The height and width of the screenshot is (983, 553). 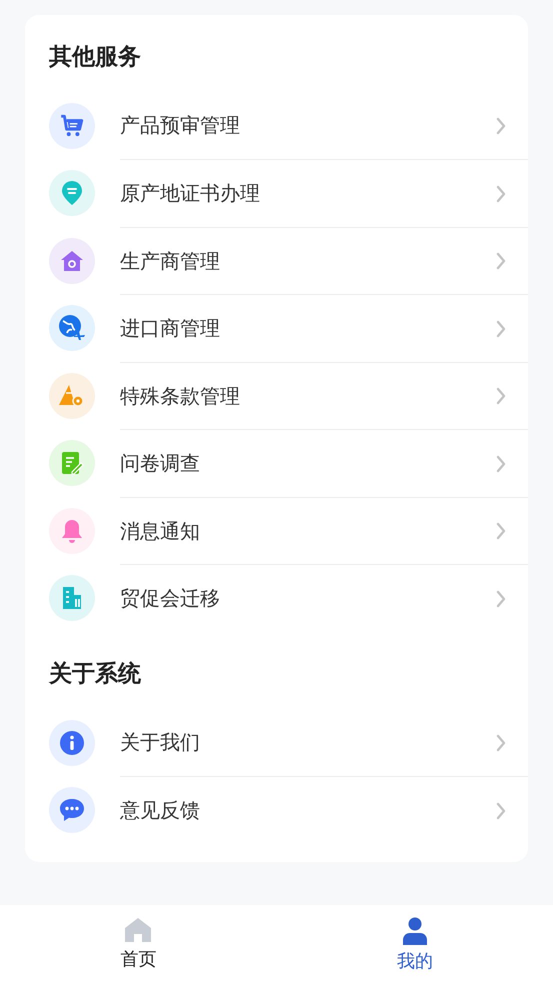 What do you see at coordinates (160, 531) in the screenshot?
I see `menu-item-label: 消息通知` at bounding box center [160, 531].